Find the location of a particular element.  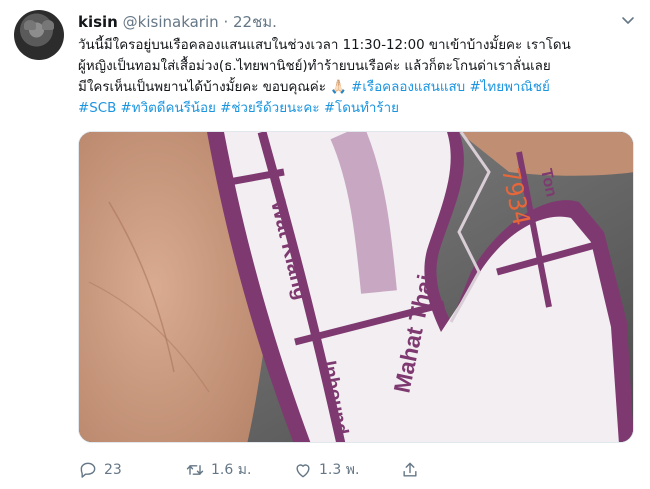

reply-icon is located at coordinates (88, 470).